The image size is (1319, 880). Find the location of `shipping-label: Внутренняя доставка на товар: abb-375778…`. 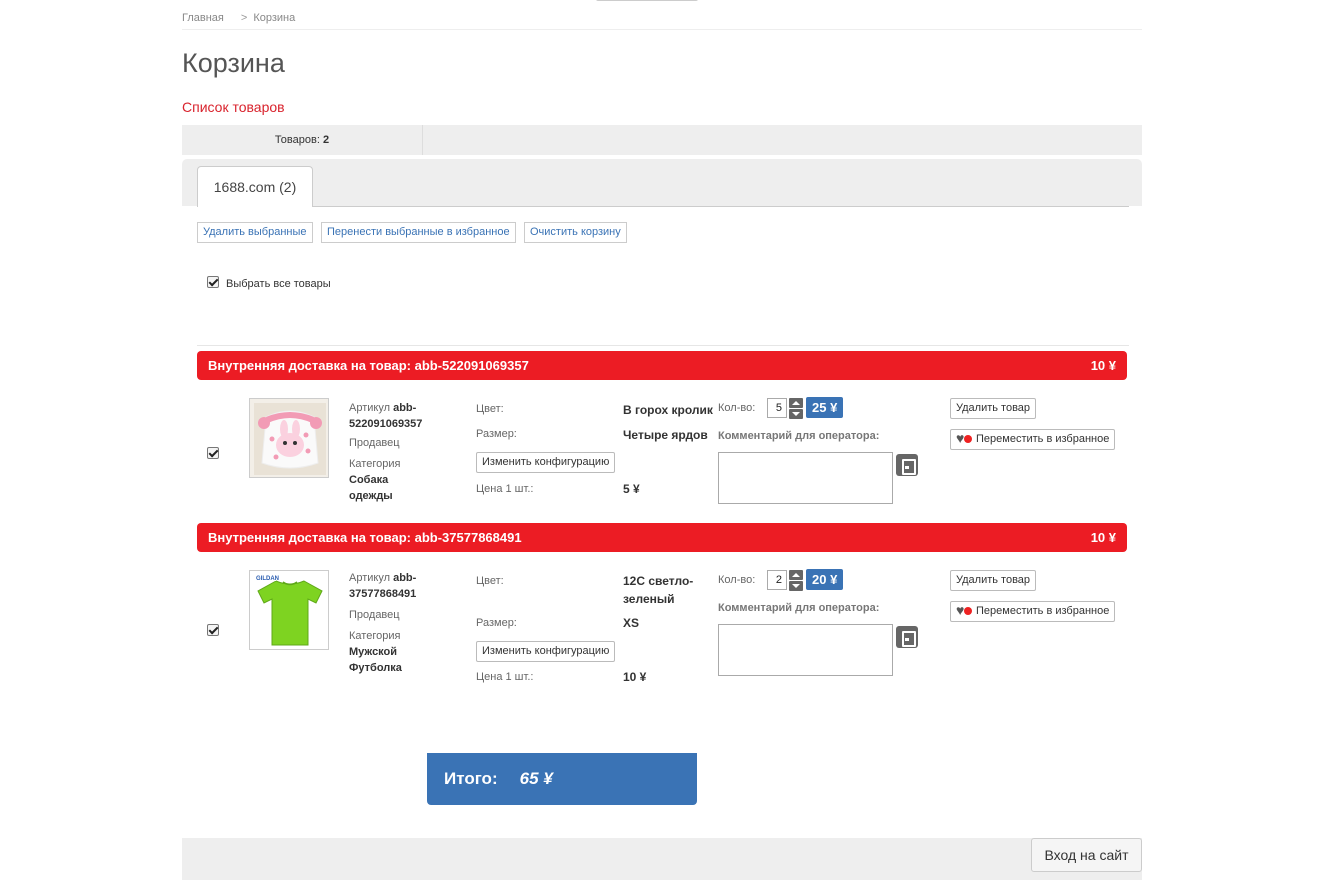

shipping-label: Внутренняя доставка на товар: abb-375778… is located at coordinates (365, 537).